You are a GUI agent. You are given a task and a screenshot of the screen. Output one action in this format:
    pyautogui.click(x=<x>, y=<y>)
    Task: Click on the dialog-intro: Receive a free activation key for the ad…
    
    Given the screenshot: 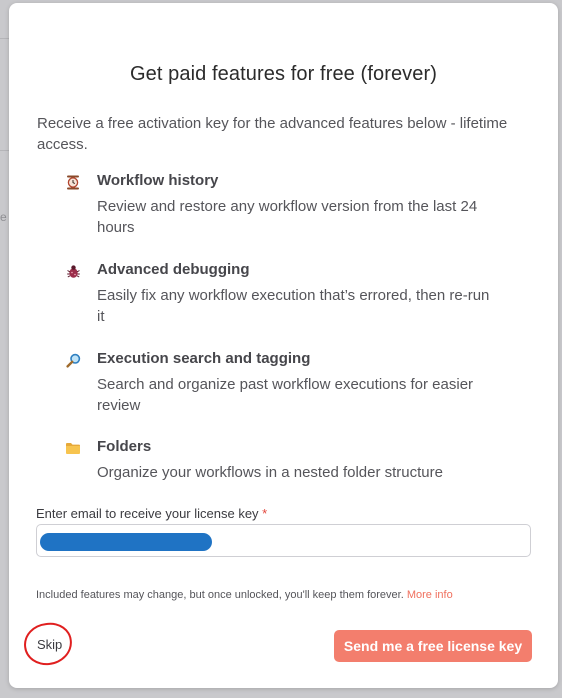 What is the action you would take?
    pyautogui.click(x=272, y=134)
    